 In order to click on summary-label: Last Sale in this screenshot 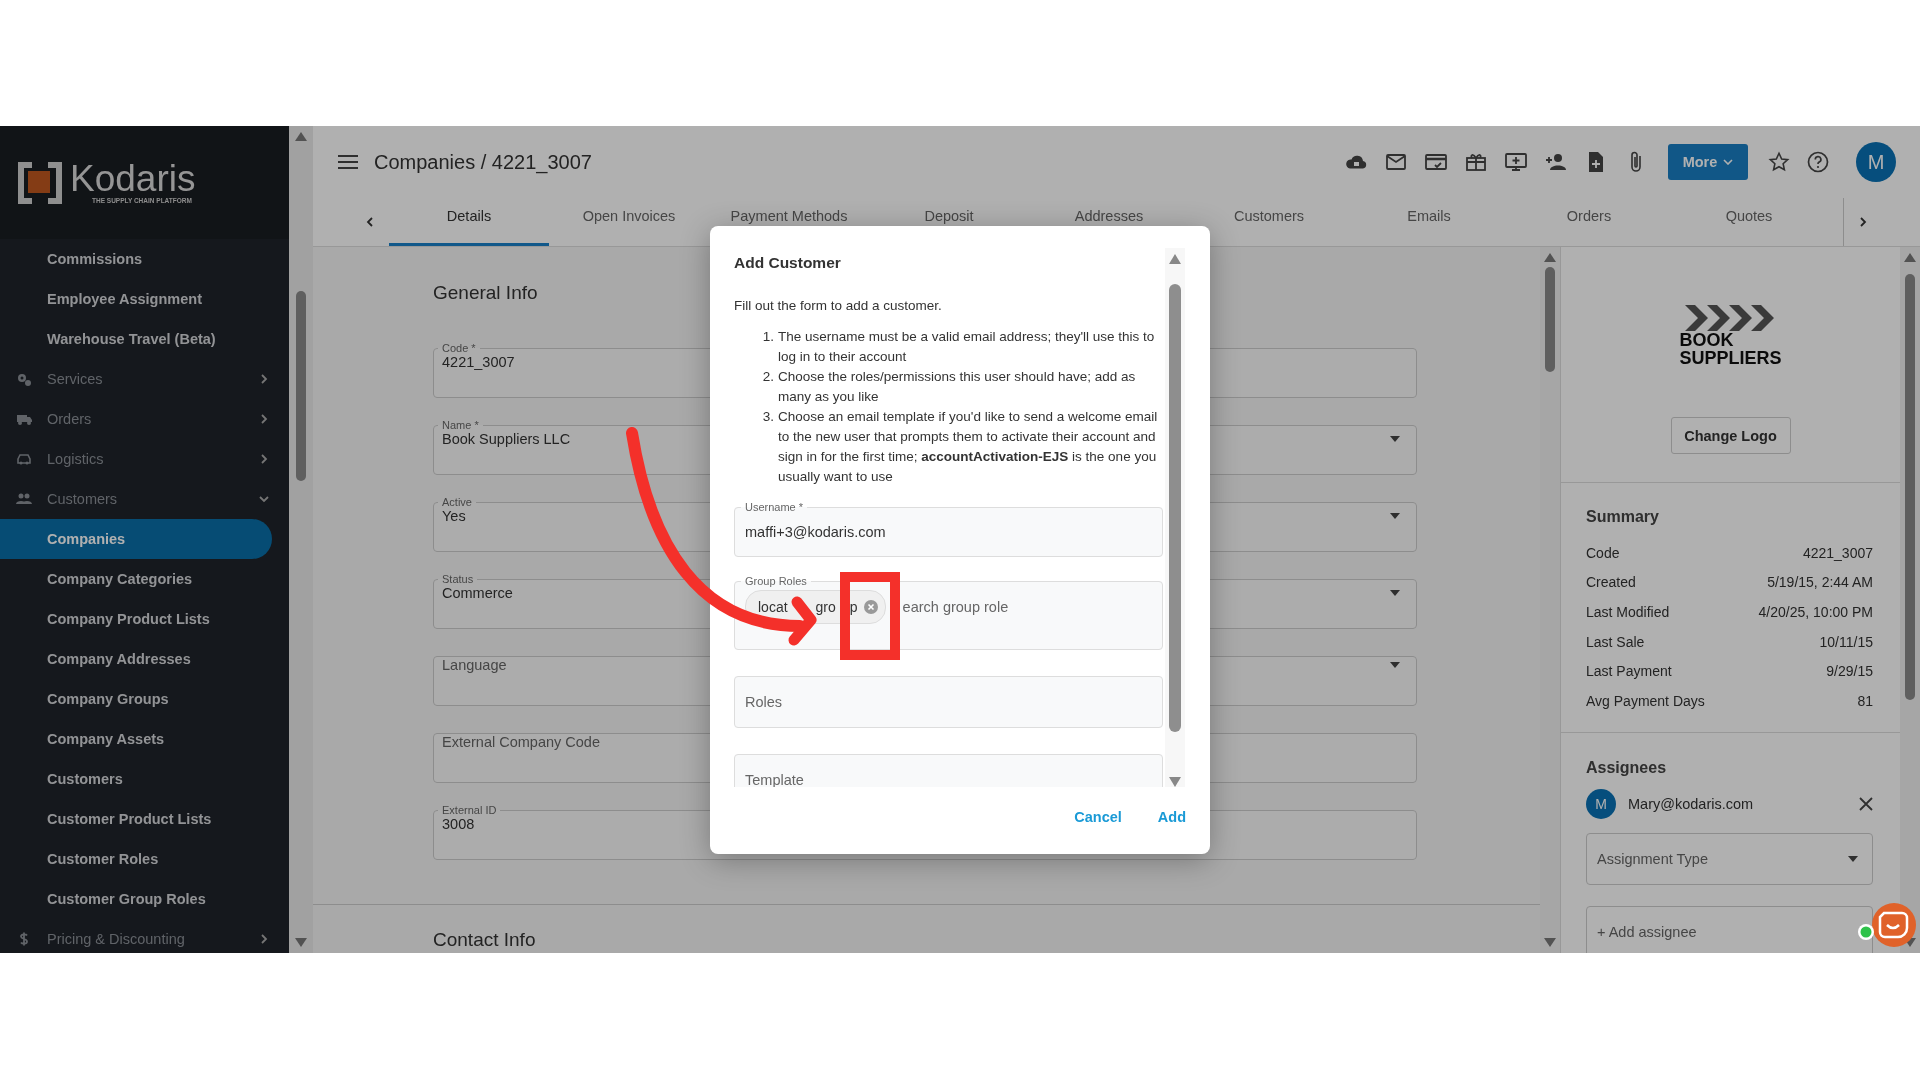, I will do `click(1615, 641)`.